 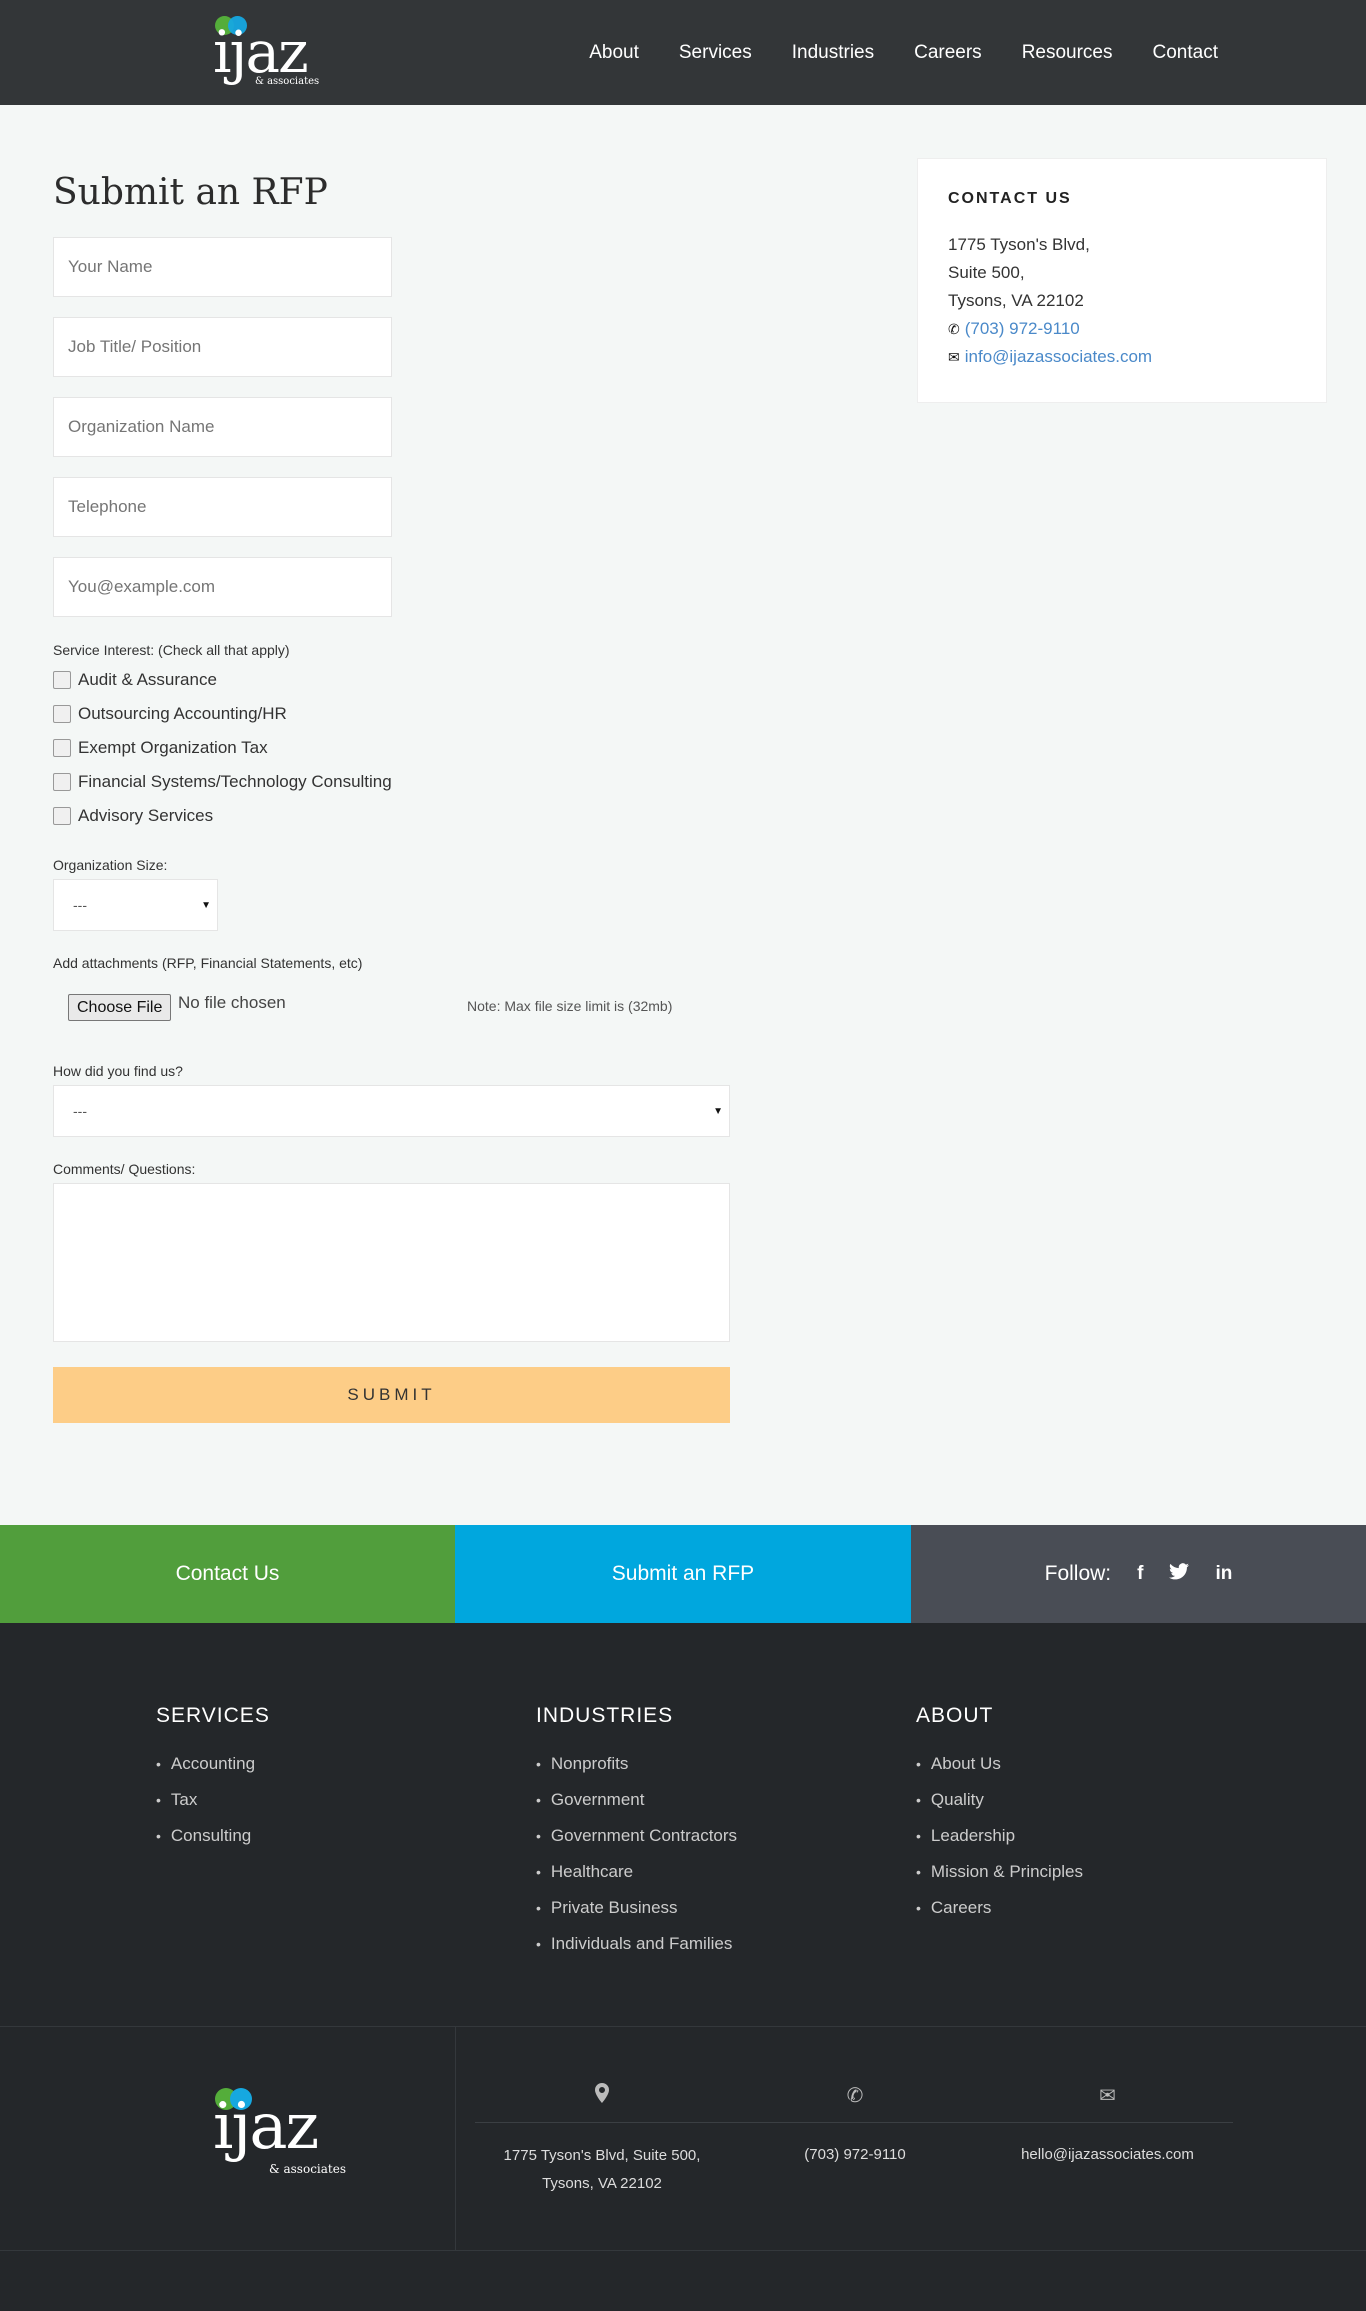 I want to click on comments-textarea, so click(x=391, y=1262).